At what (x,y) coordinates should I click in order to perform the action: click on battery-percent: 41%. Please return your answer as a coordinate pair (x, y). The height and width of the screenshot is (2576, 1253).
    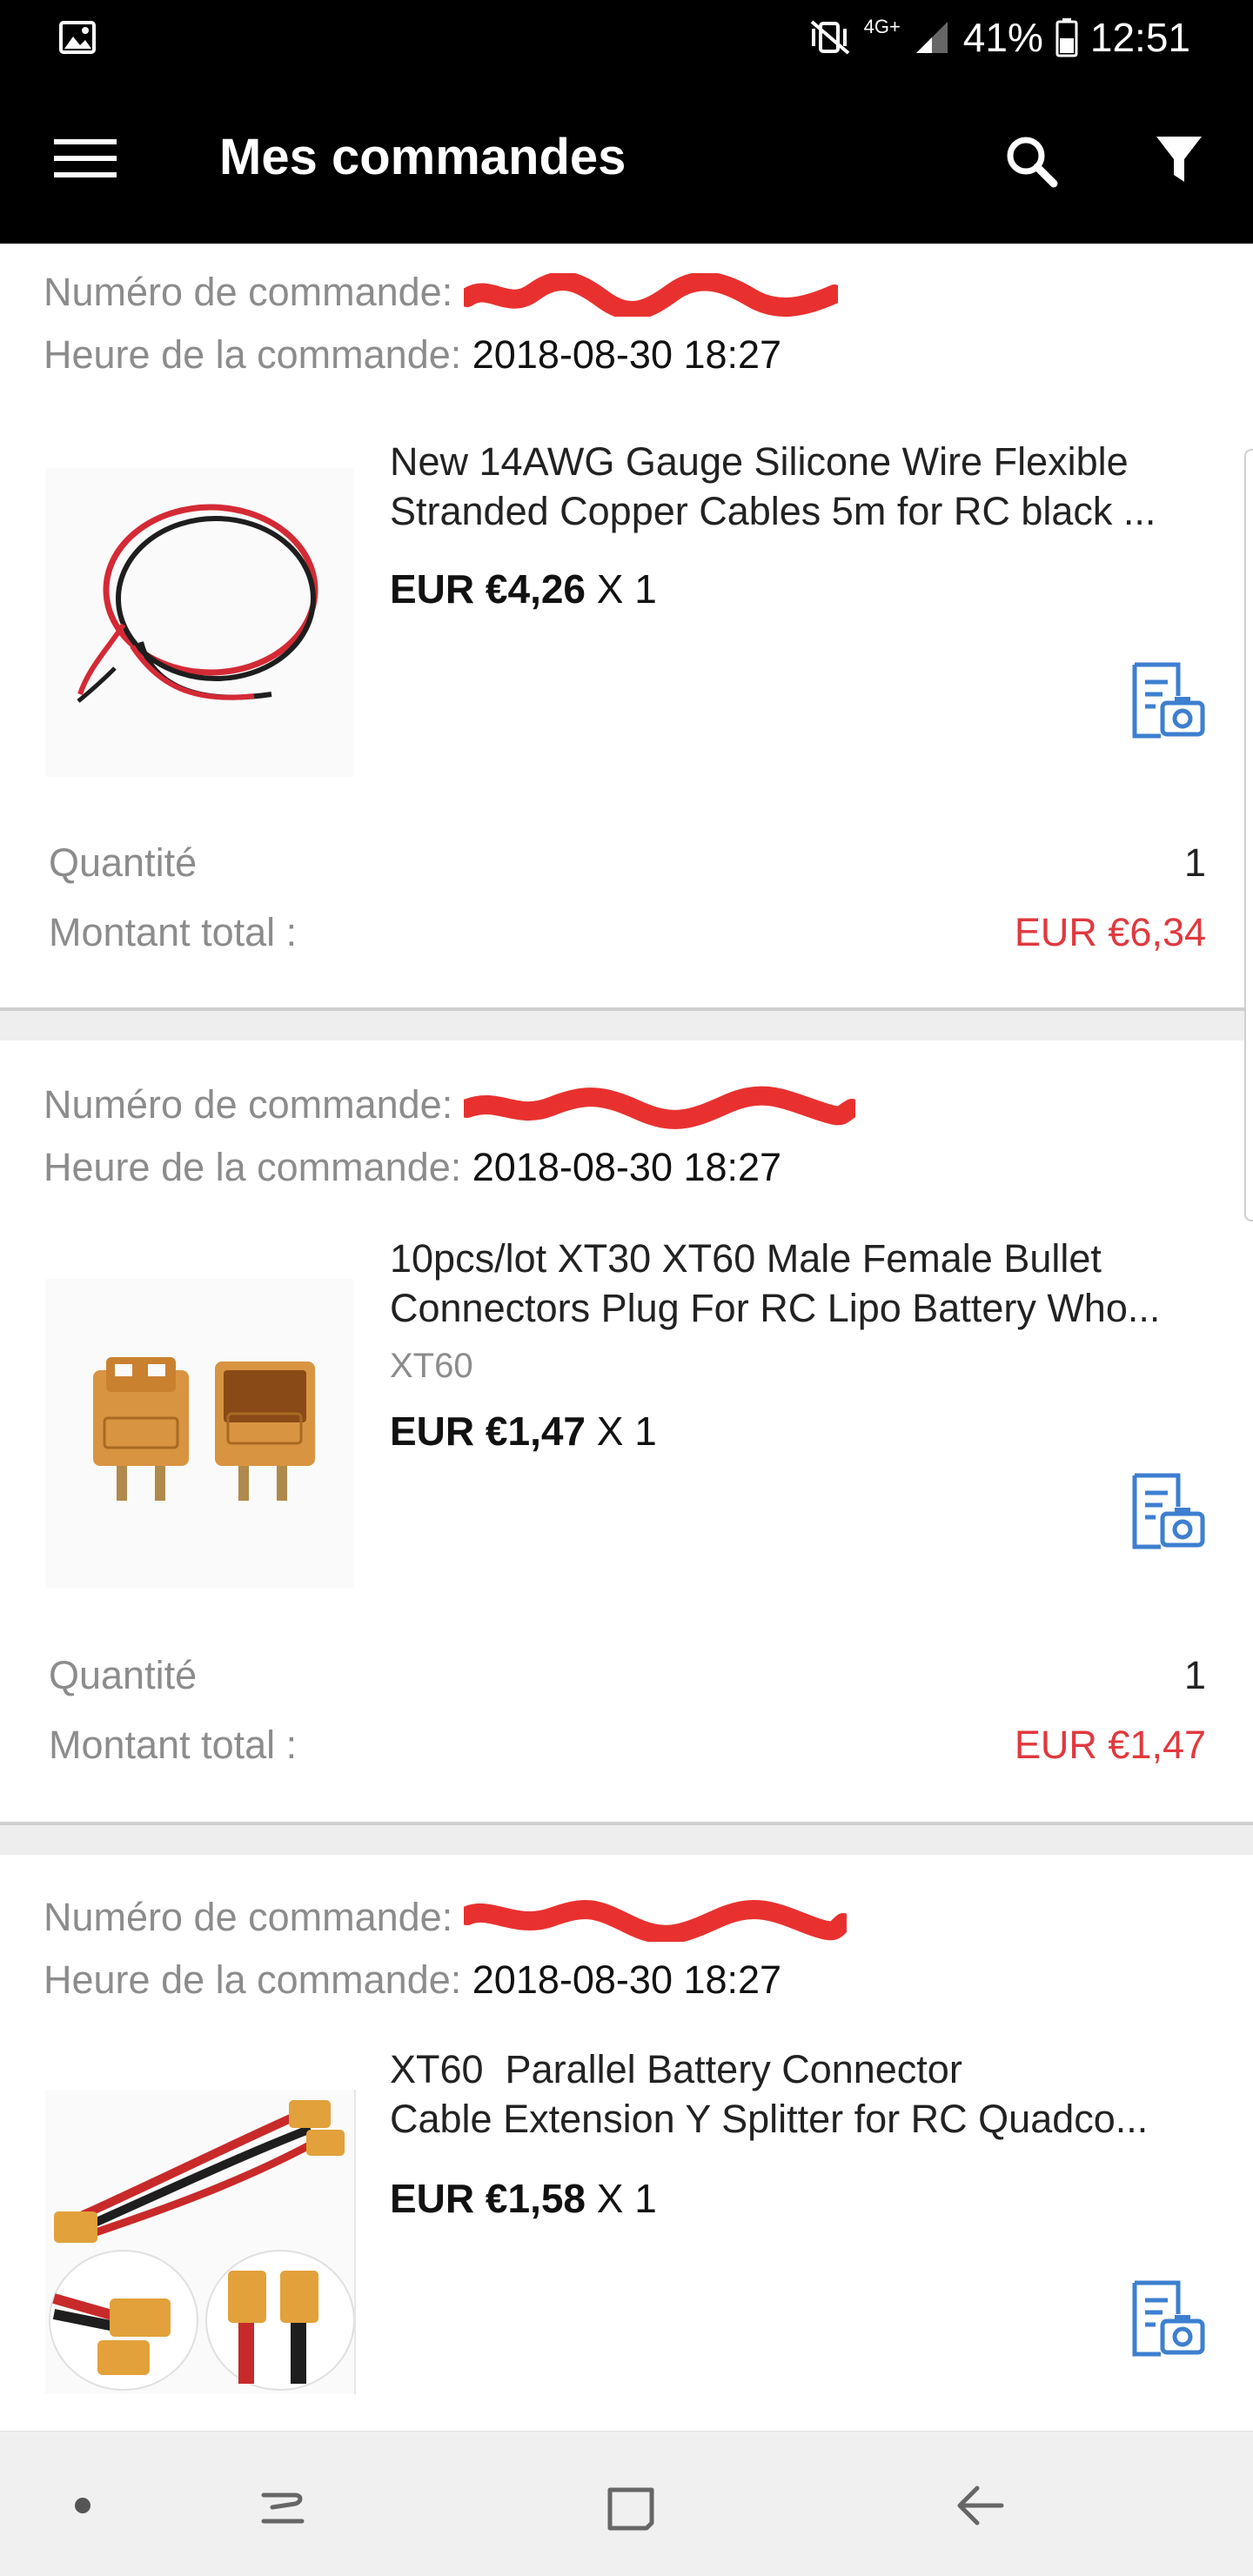
    Looking at the image, I should click on (1002, 37).